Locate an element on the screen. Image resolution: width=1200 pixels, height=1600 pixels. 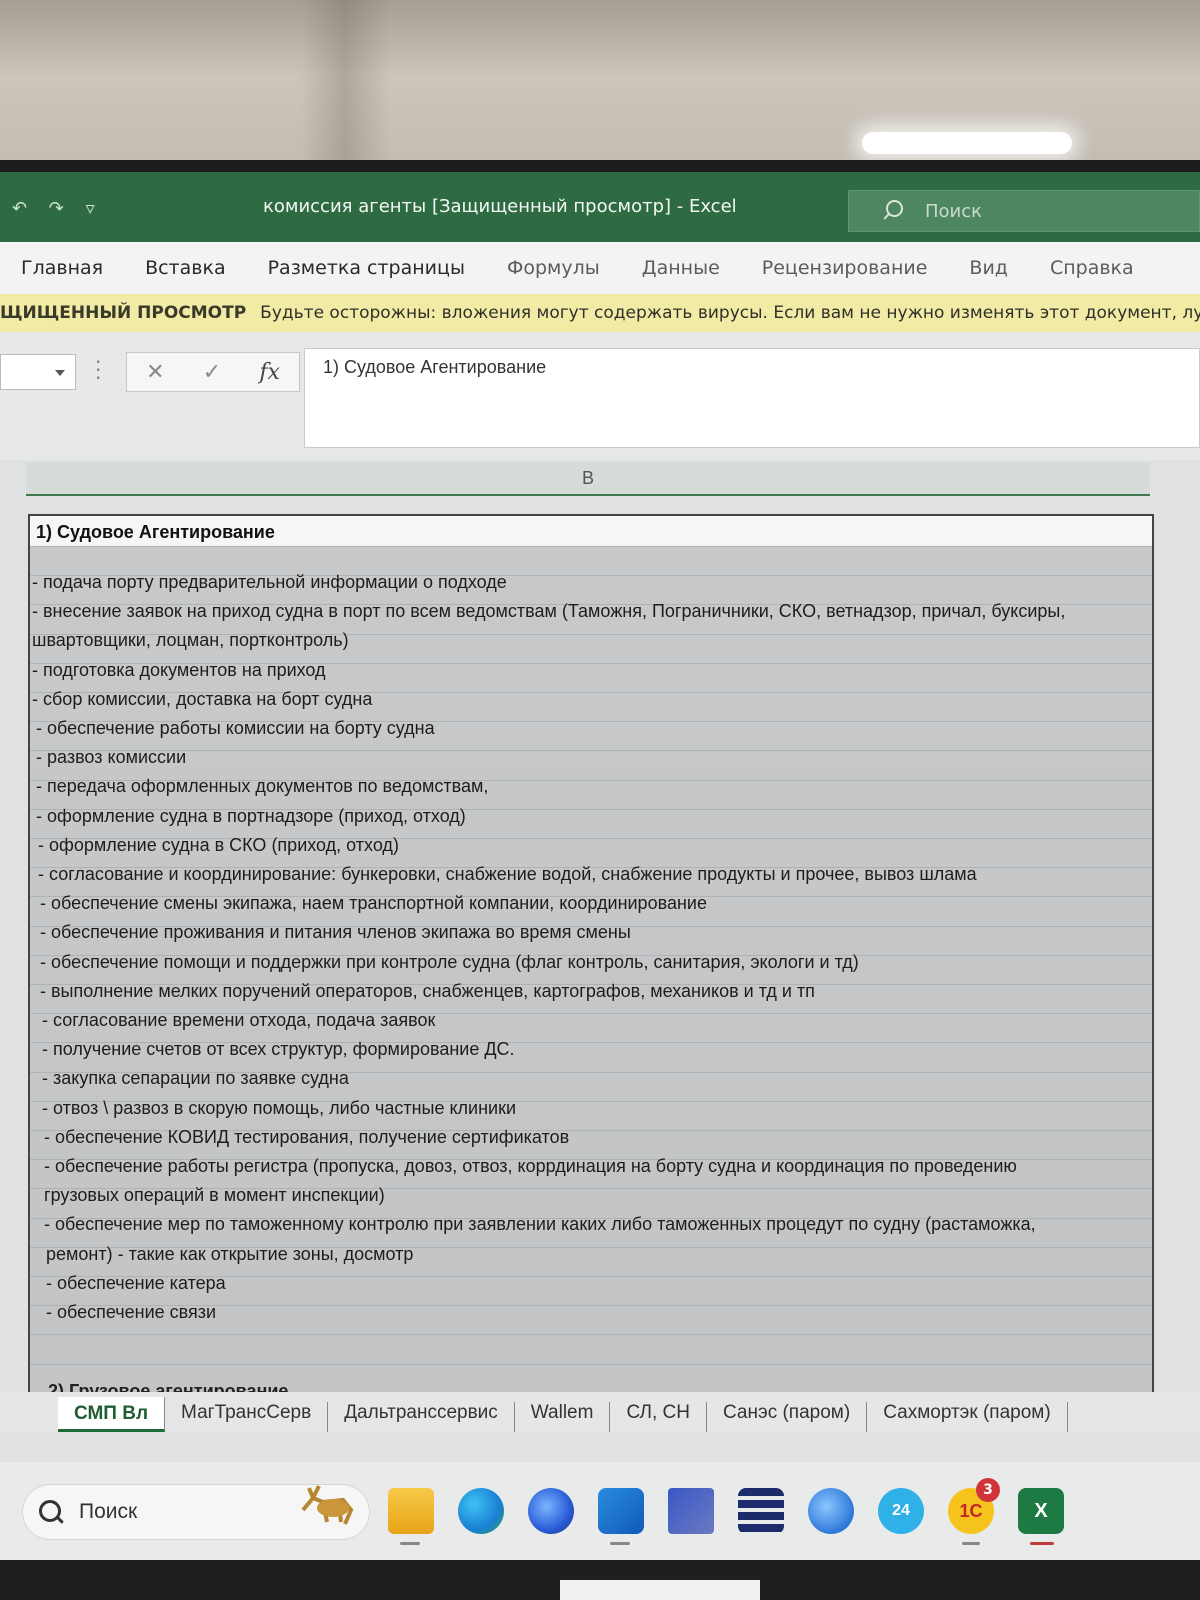
chevron-down-icon is located at coordinates (60, 373).